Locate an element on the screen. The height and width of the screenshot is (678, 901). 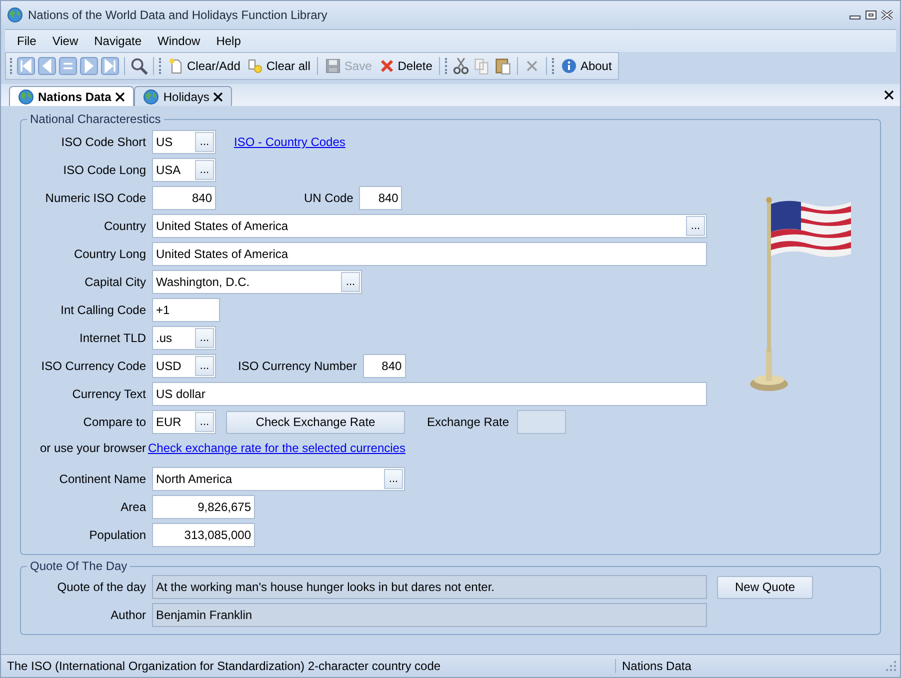
field-label: ISO Currency Code is located at coordinates (93, 366).